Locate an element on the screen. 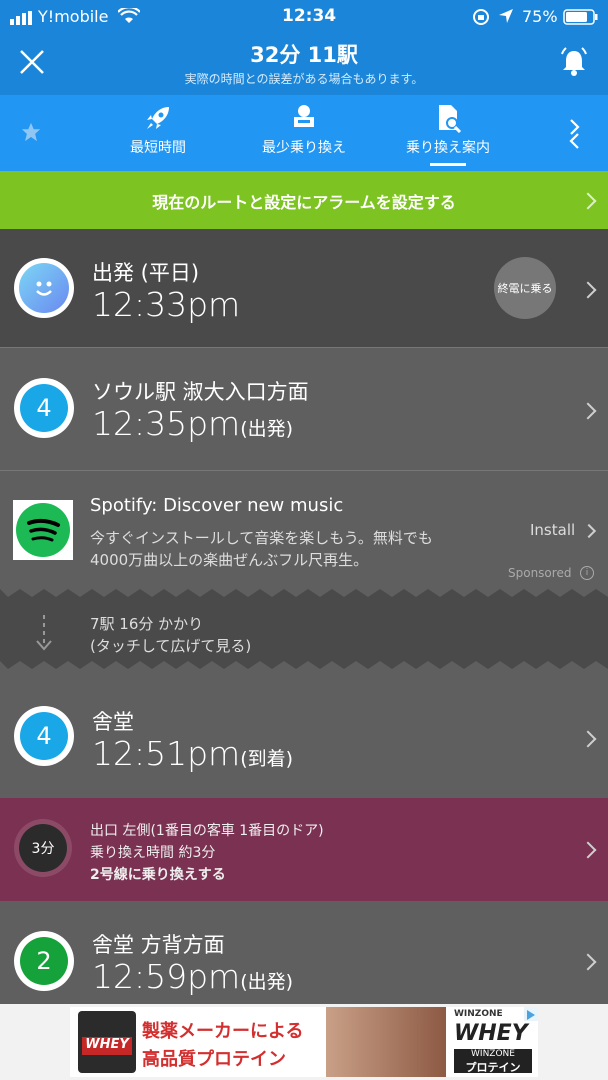 This screenshot has width=608, height=1080. orientation-lock-icon is located at coordinates (481, 19).